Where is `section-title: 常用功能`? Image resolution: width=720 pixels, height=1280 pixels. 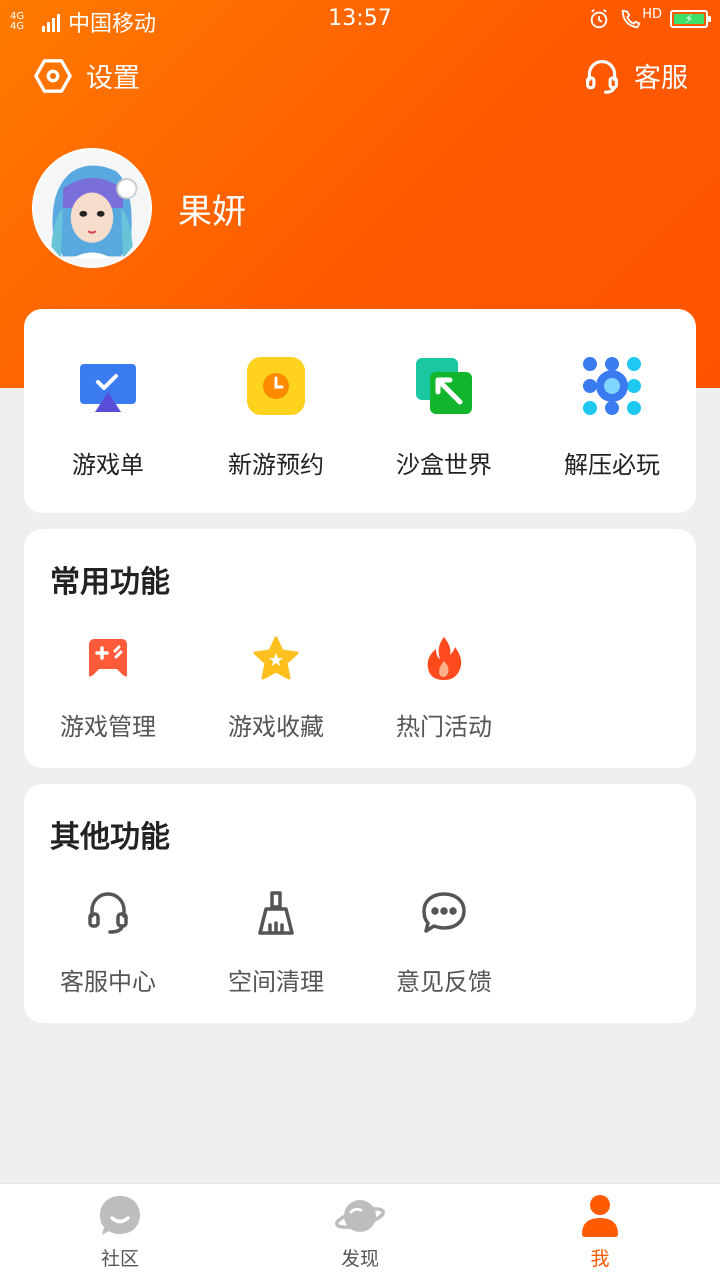
section-title: 常用功能 is located at coordinates (110, 582).